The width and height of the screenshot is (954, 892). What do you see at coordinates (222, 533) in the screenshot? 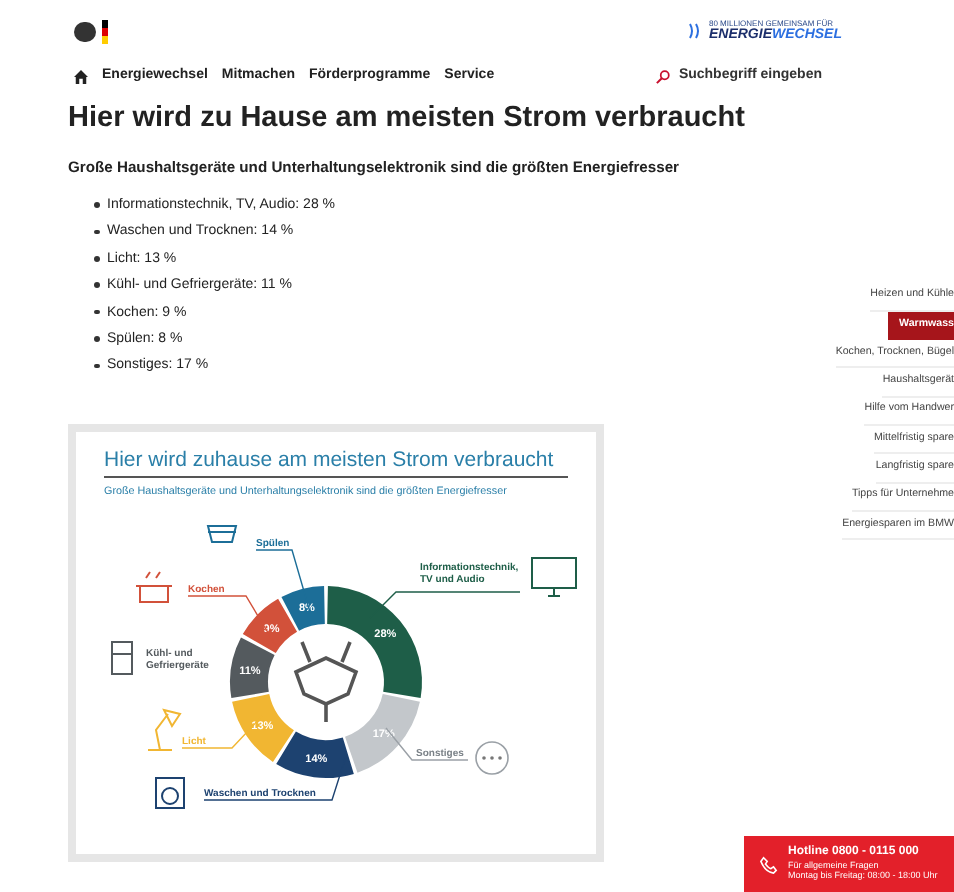
I see `dishes-icon` at bounding box center [222, 533].